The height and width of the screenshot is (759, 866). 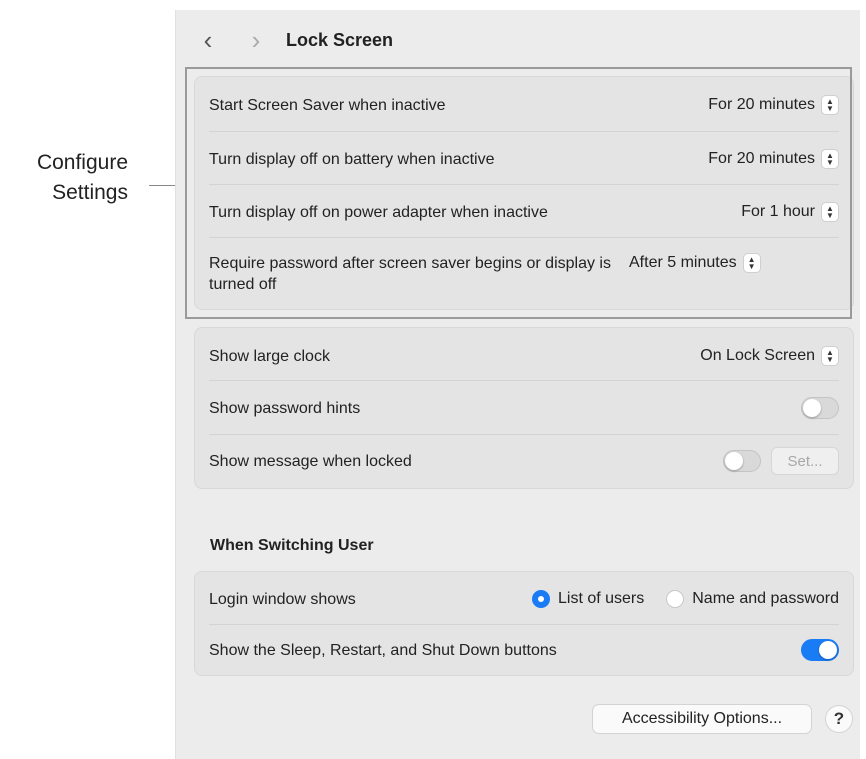 What do you see at coordinates (292, 545) in the screenshot?
I see `section-title: When Switching User` at bounding box center [292, 545].